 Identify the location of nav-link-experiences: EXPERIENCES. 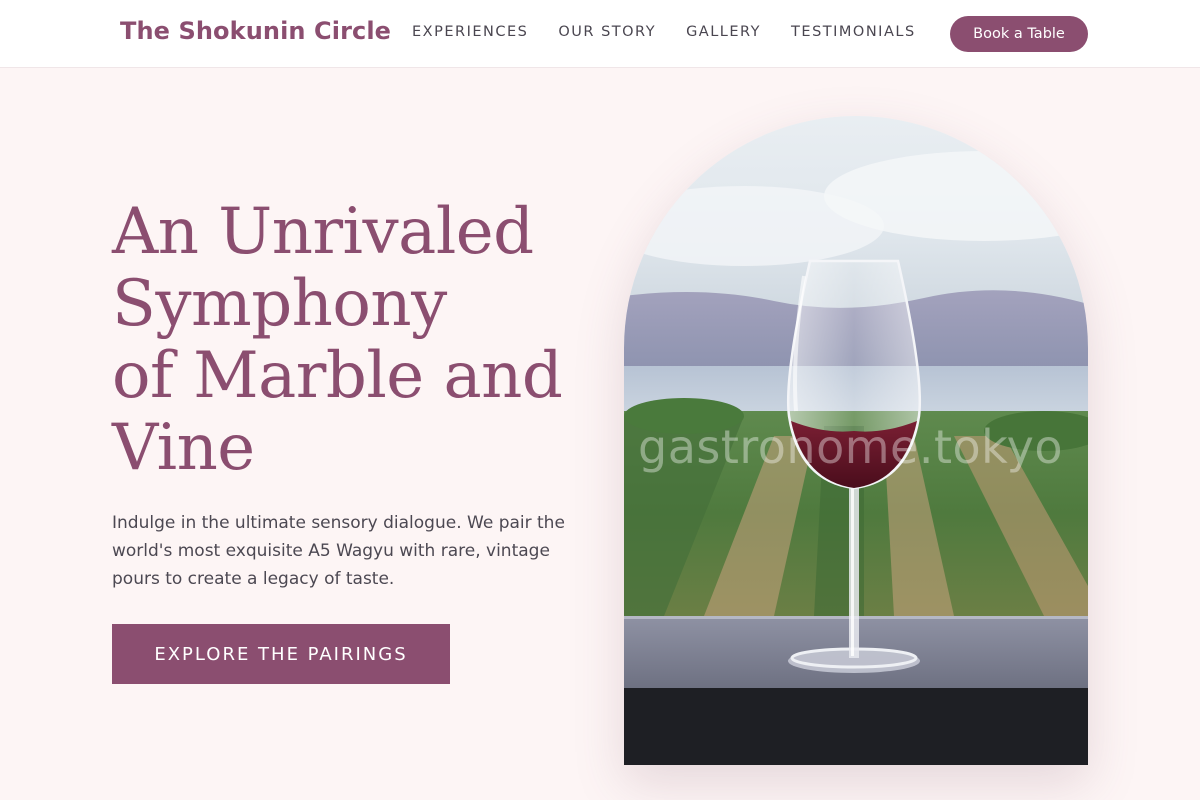
(470, 32).